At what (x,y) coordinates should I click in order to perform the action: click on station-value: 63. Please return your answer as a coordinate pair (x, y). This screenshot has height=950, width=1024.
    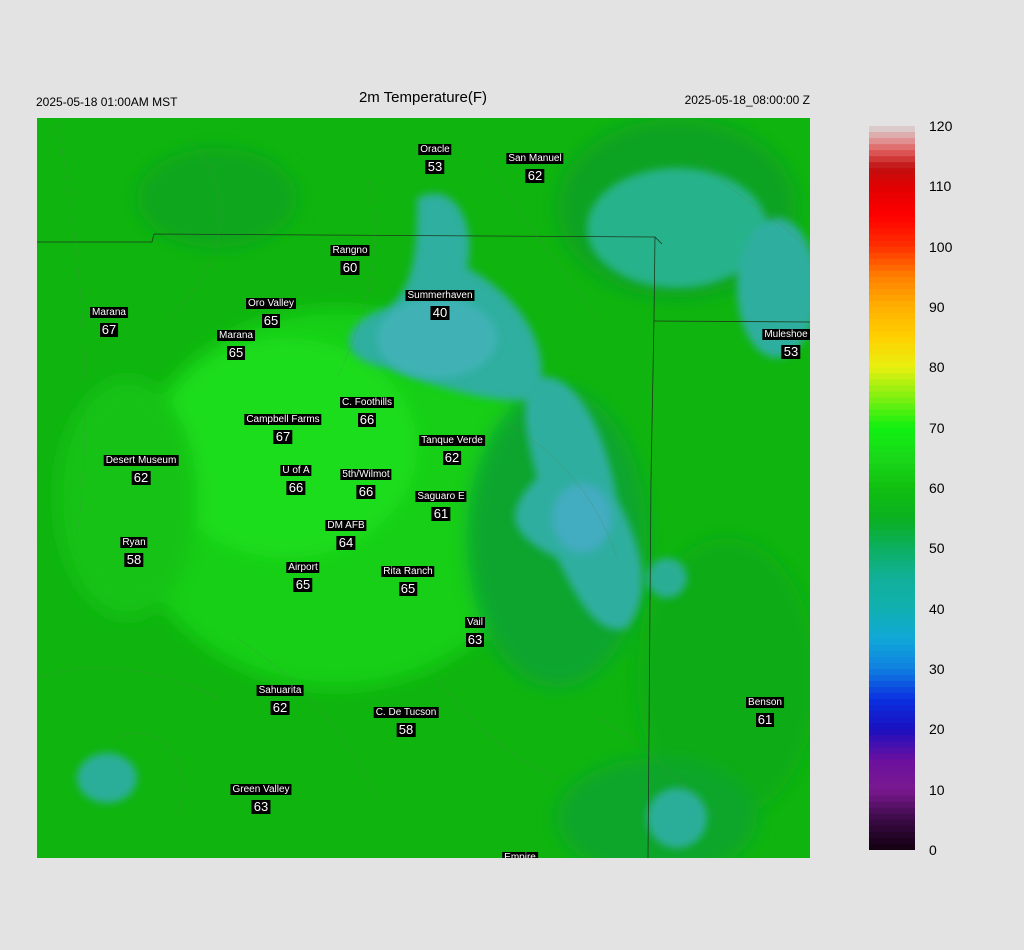
    Looking at the image, I should click on (475, 639).